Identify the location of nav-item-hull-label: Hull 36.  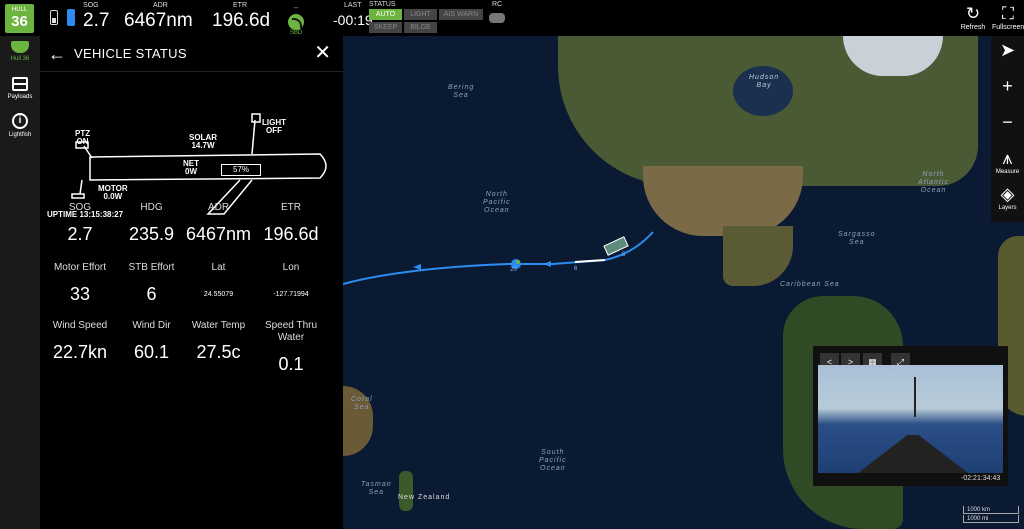
(20, 59).